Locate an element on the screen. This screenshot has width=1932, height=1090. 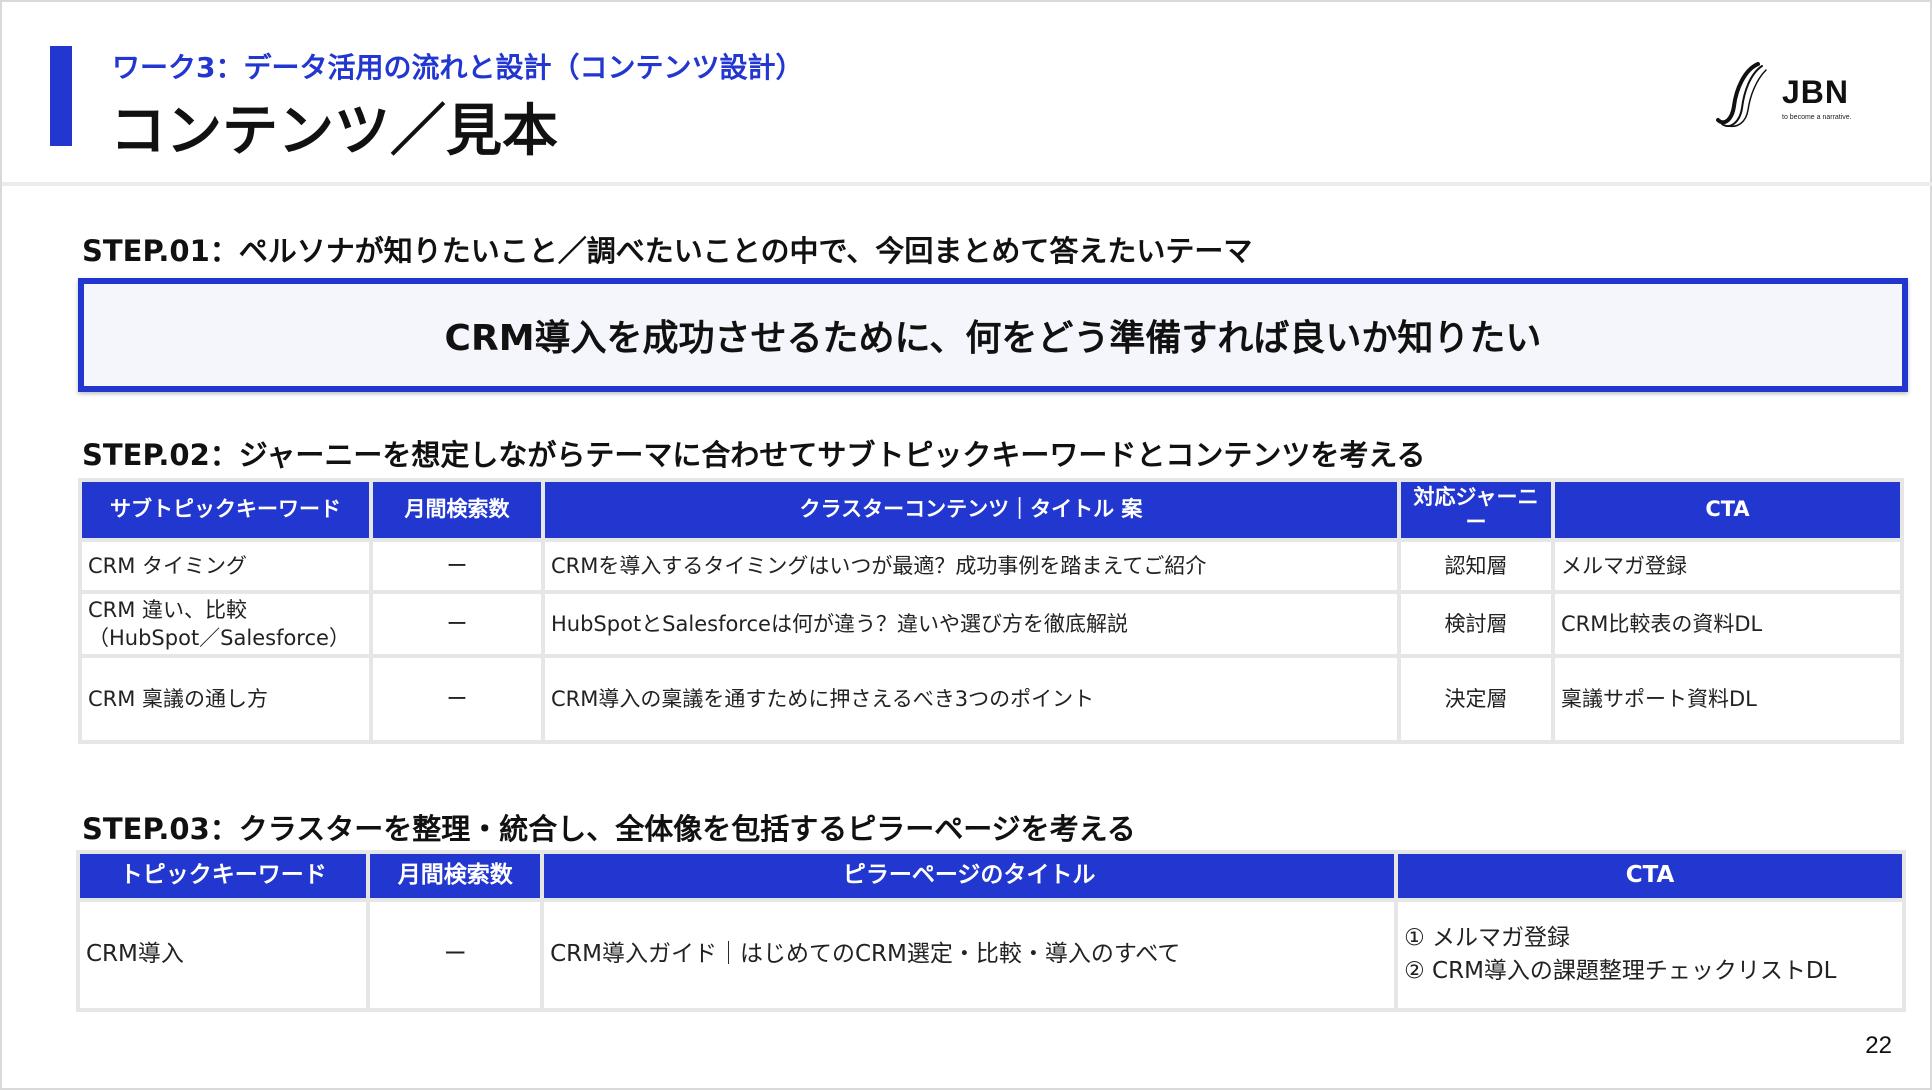
page-title: コンテンツ／見本 is located at coordinates (334, 131).